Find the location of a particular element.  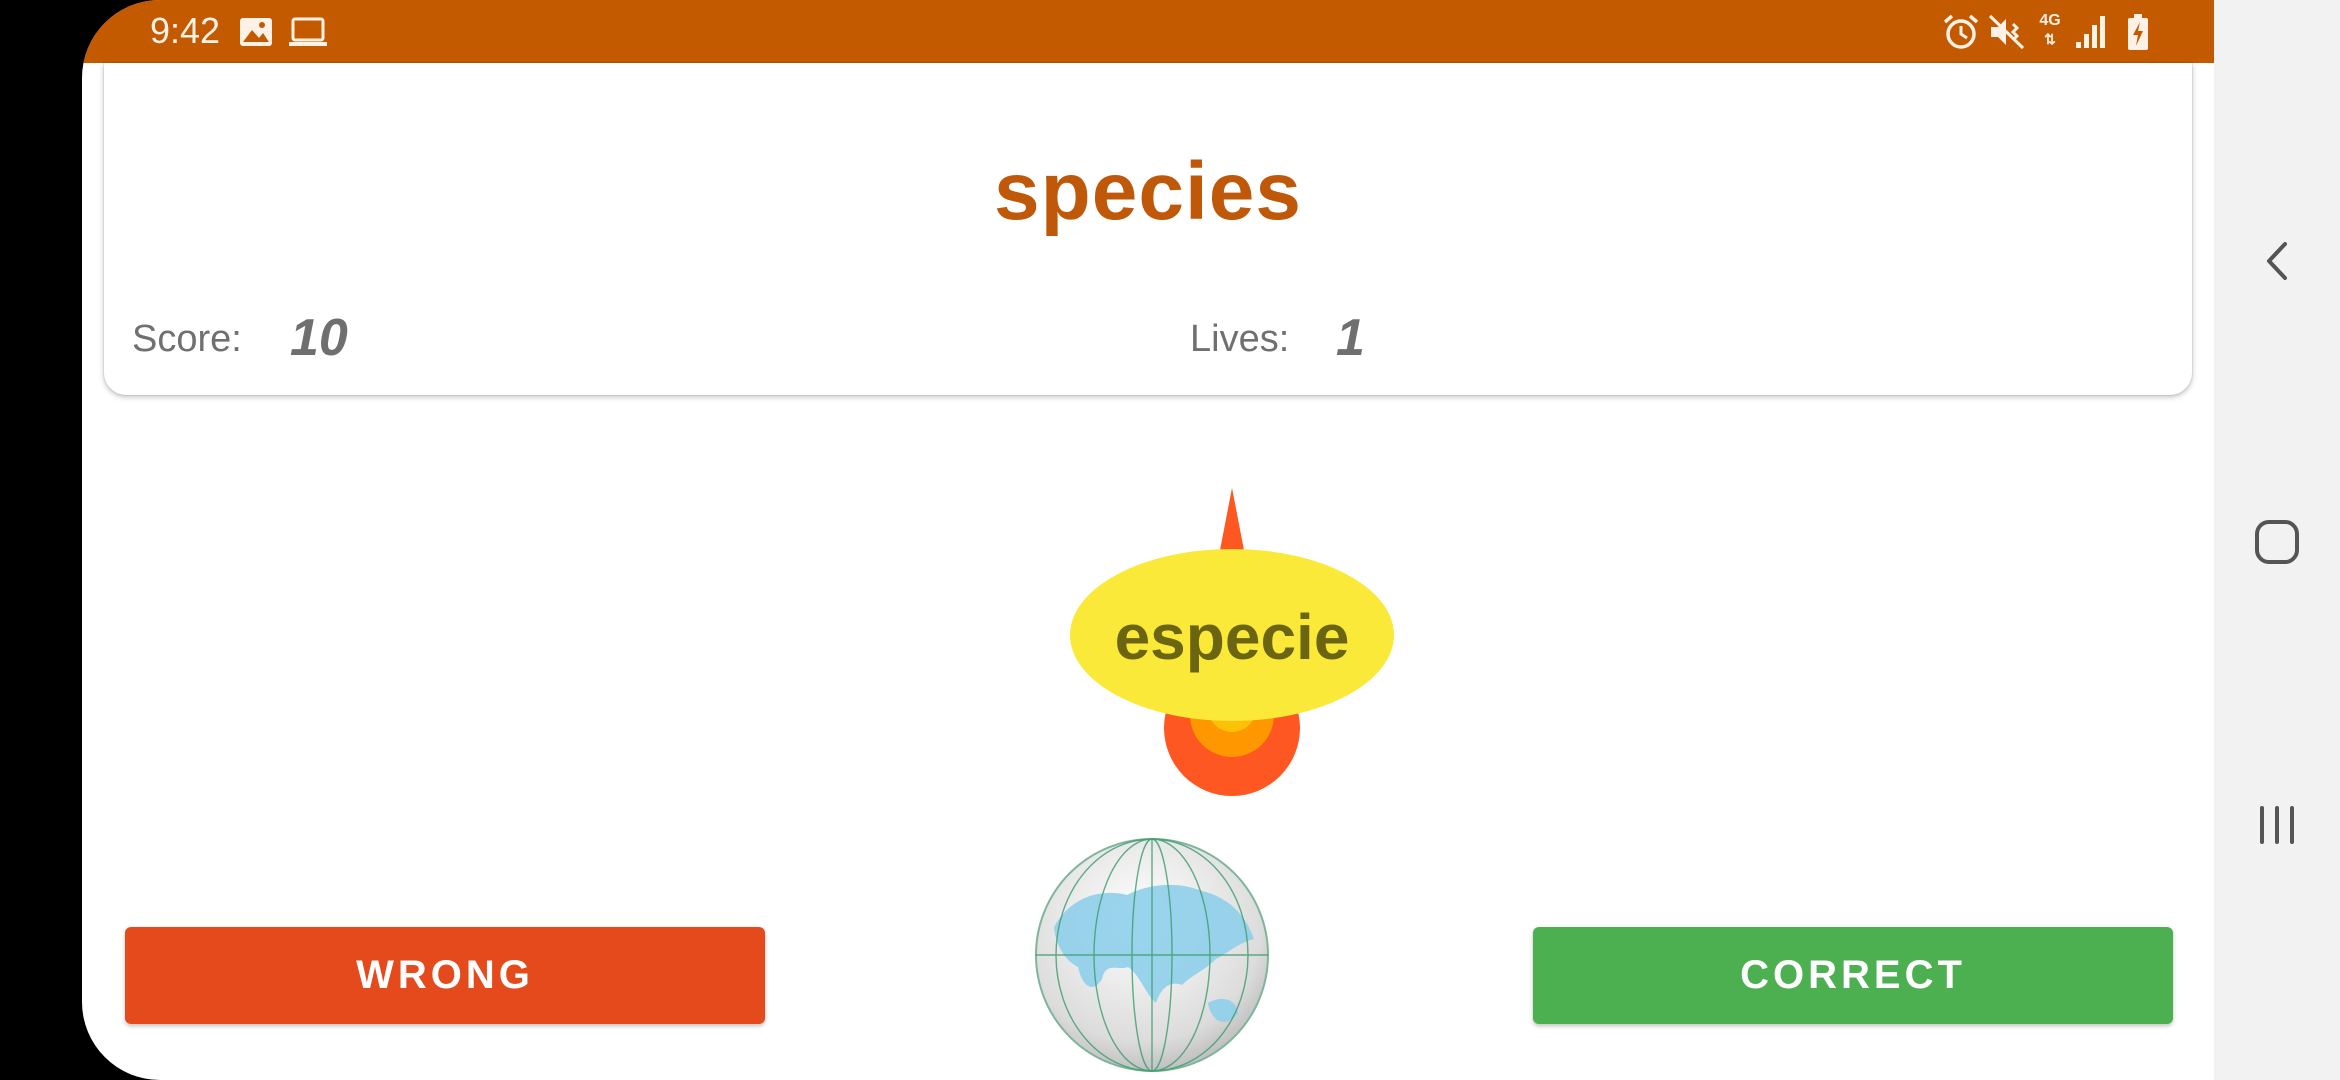

laptop-icon is located at coordinates (308, 31).